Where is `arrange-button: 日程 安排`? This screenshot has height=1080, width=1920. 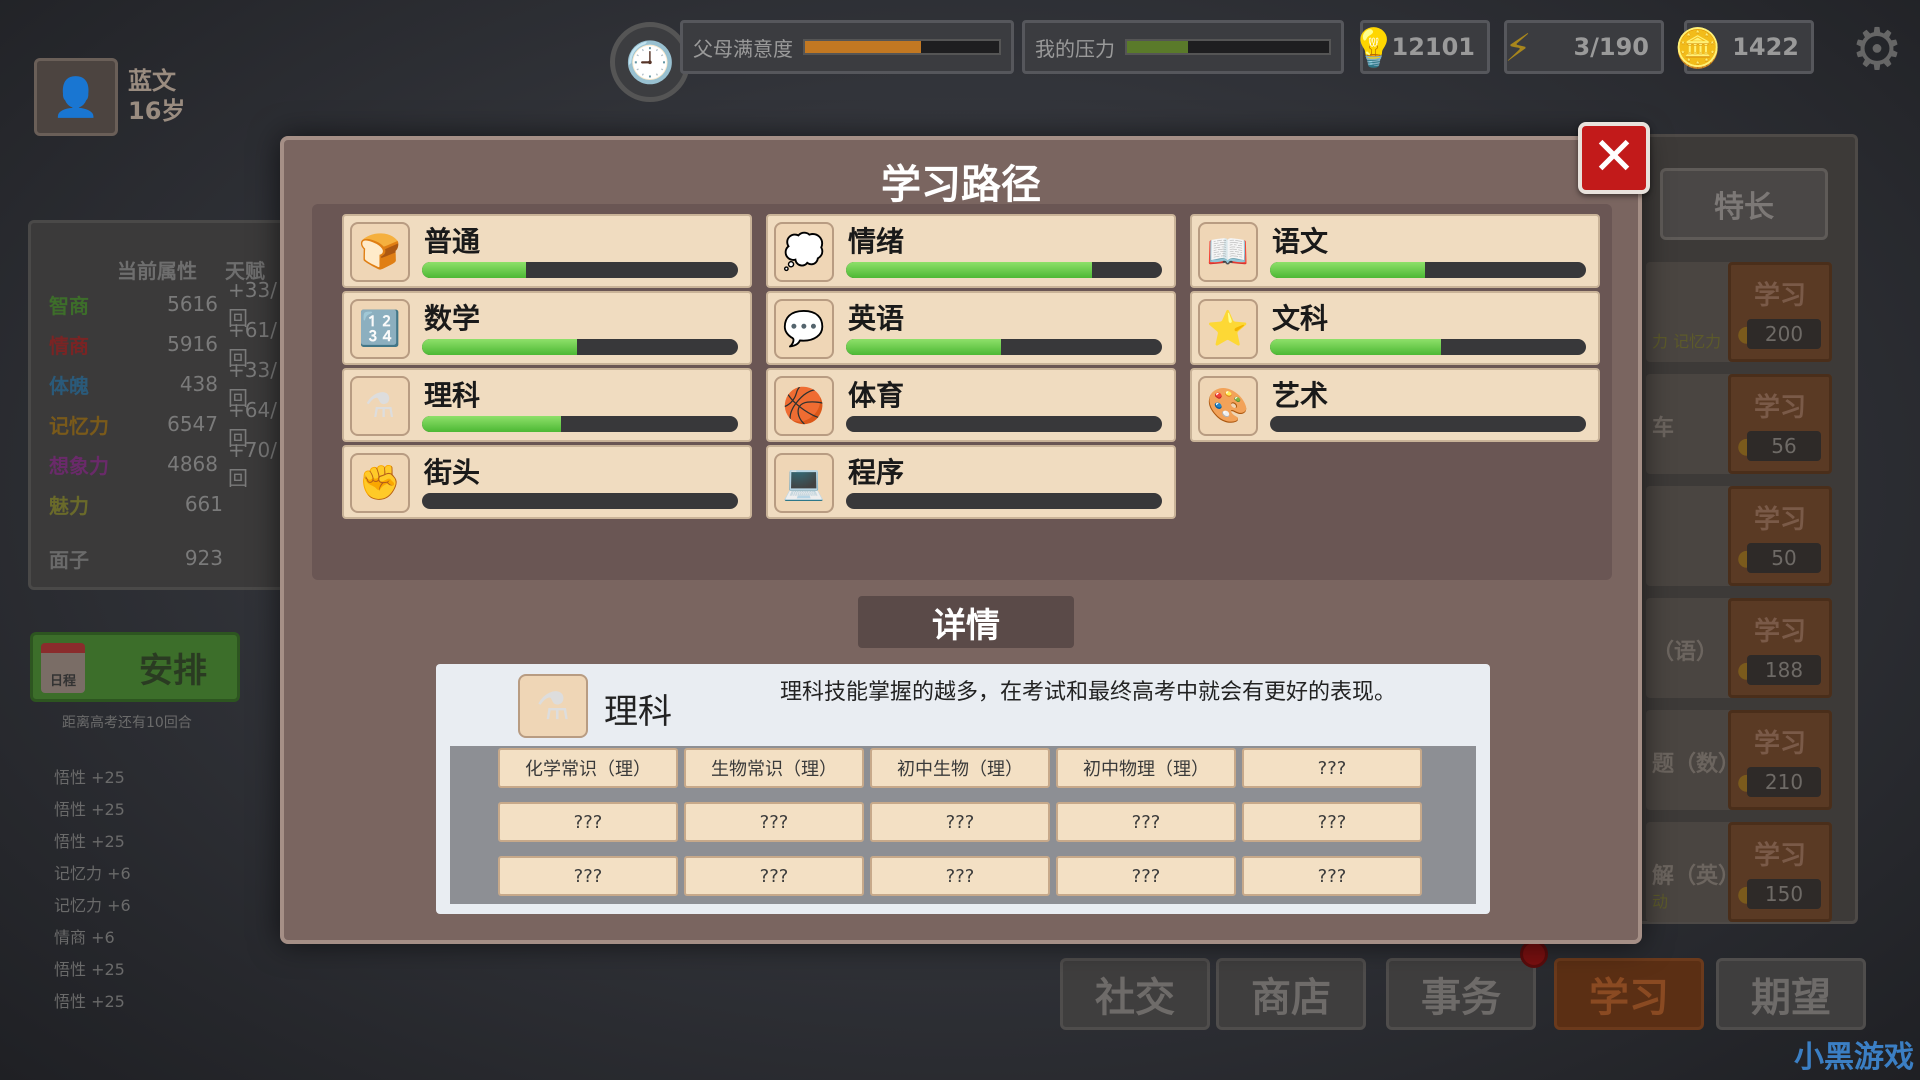
arrange-button: 日程 安排 is located at coordinates (135, 667).